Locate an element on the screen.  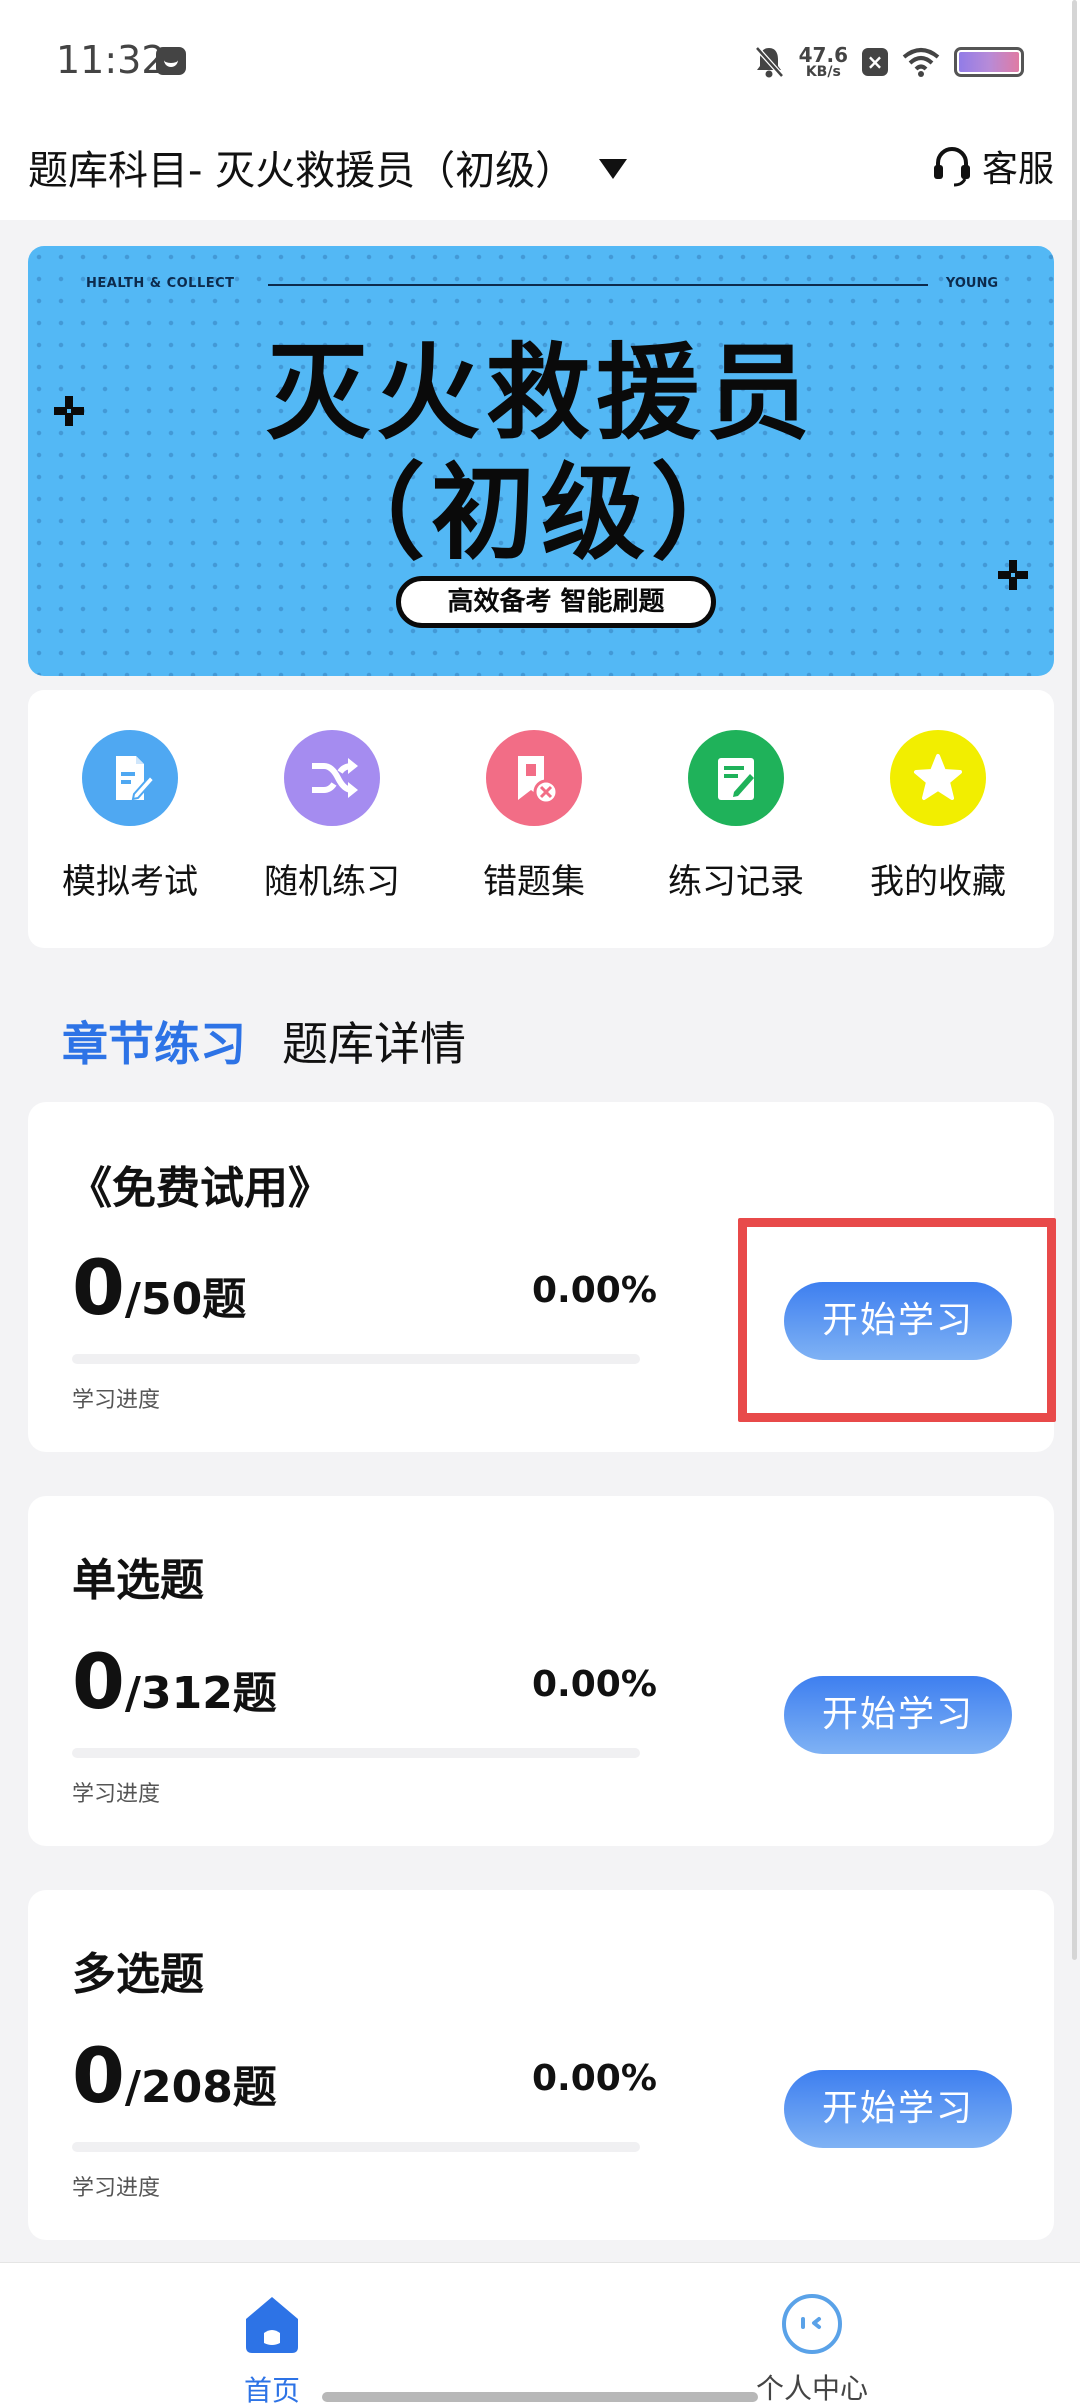
quick-item-favorites: 我的收藏 is located at coordinates (938, 816).